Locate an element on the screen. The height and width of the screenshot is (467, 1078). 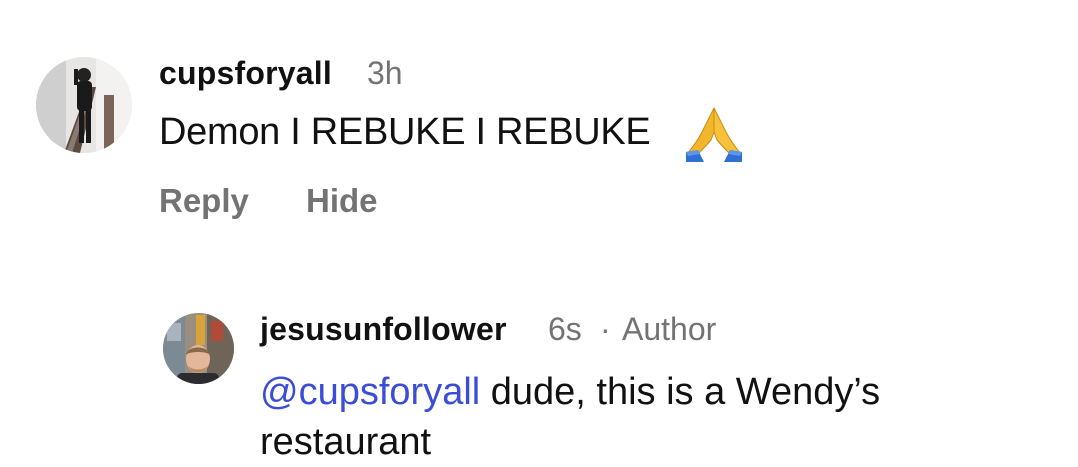
reply-avatar is located at coordinates (198, 348).